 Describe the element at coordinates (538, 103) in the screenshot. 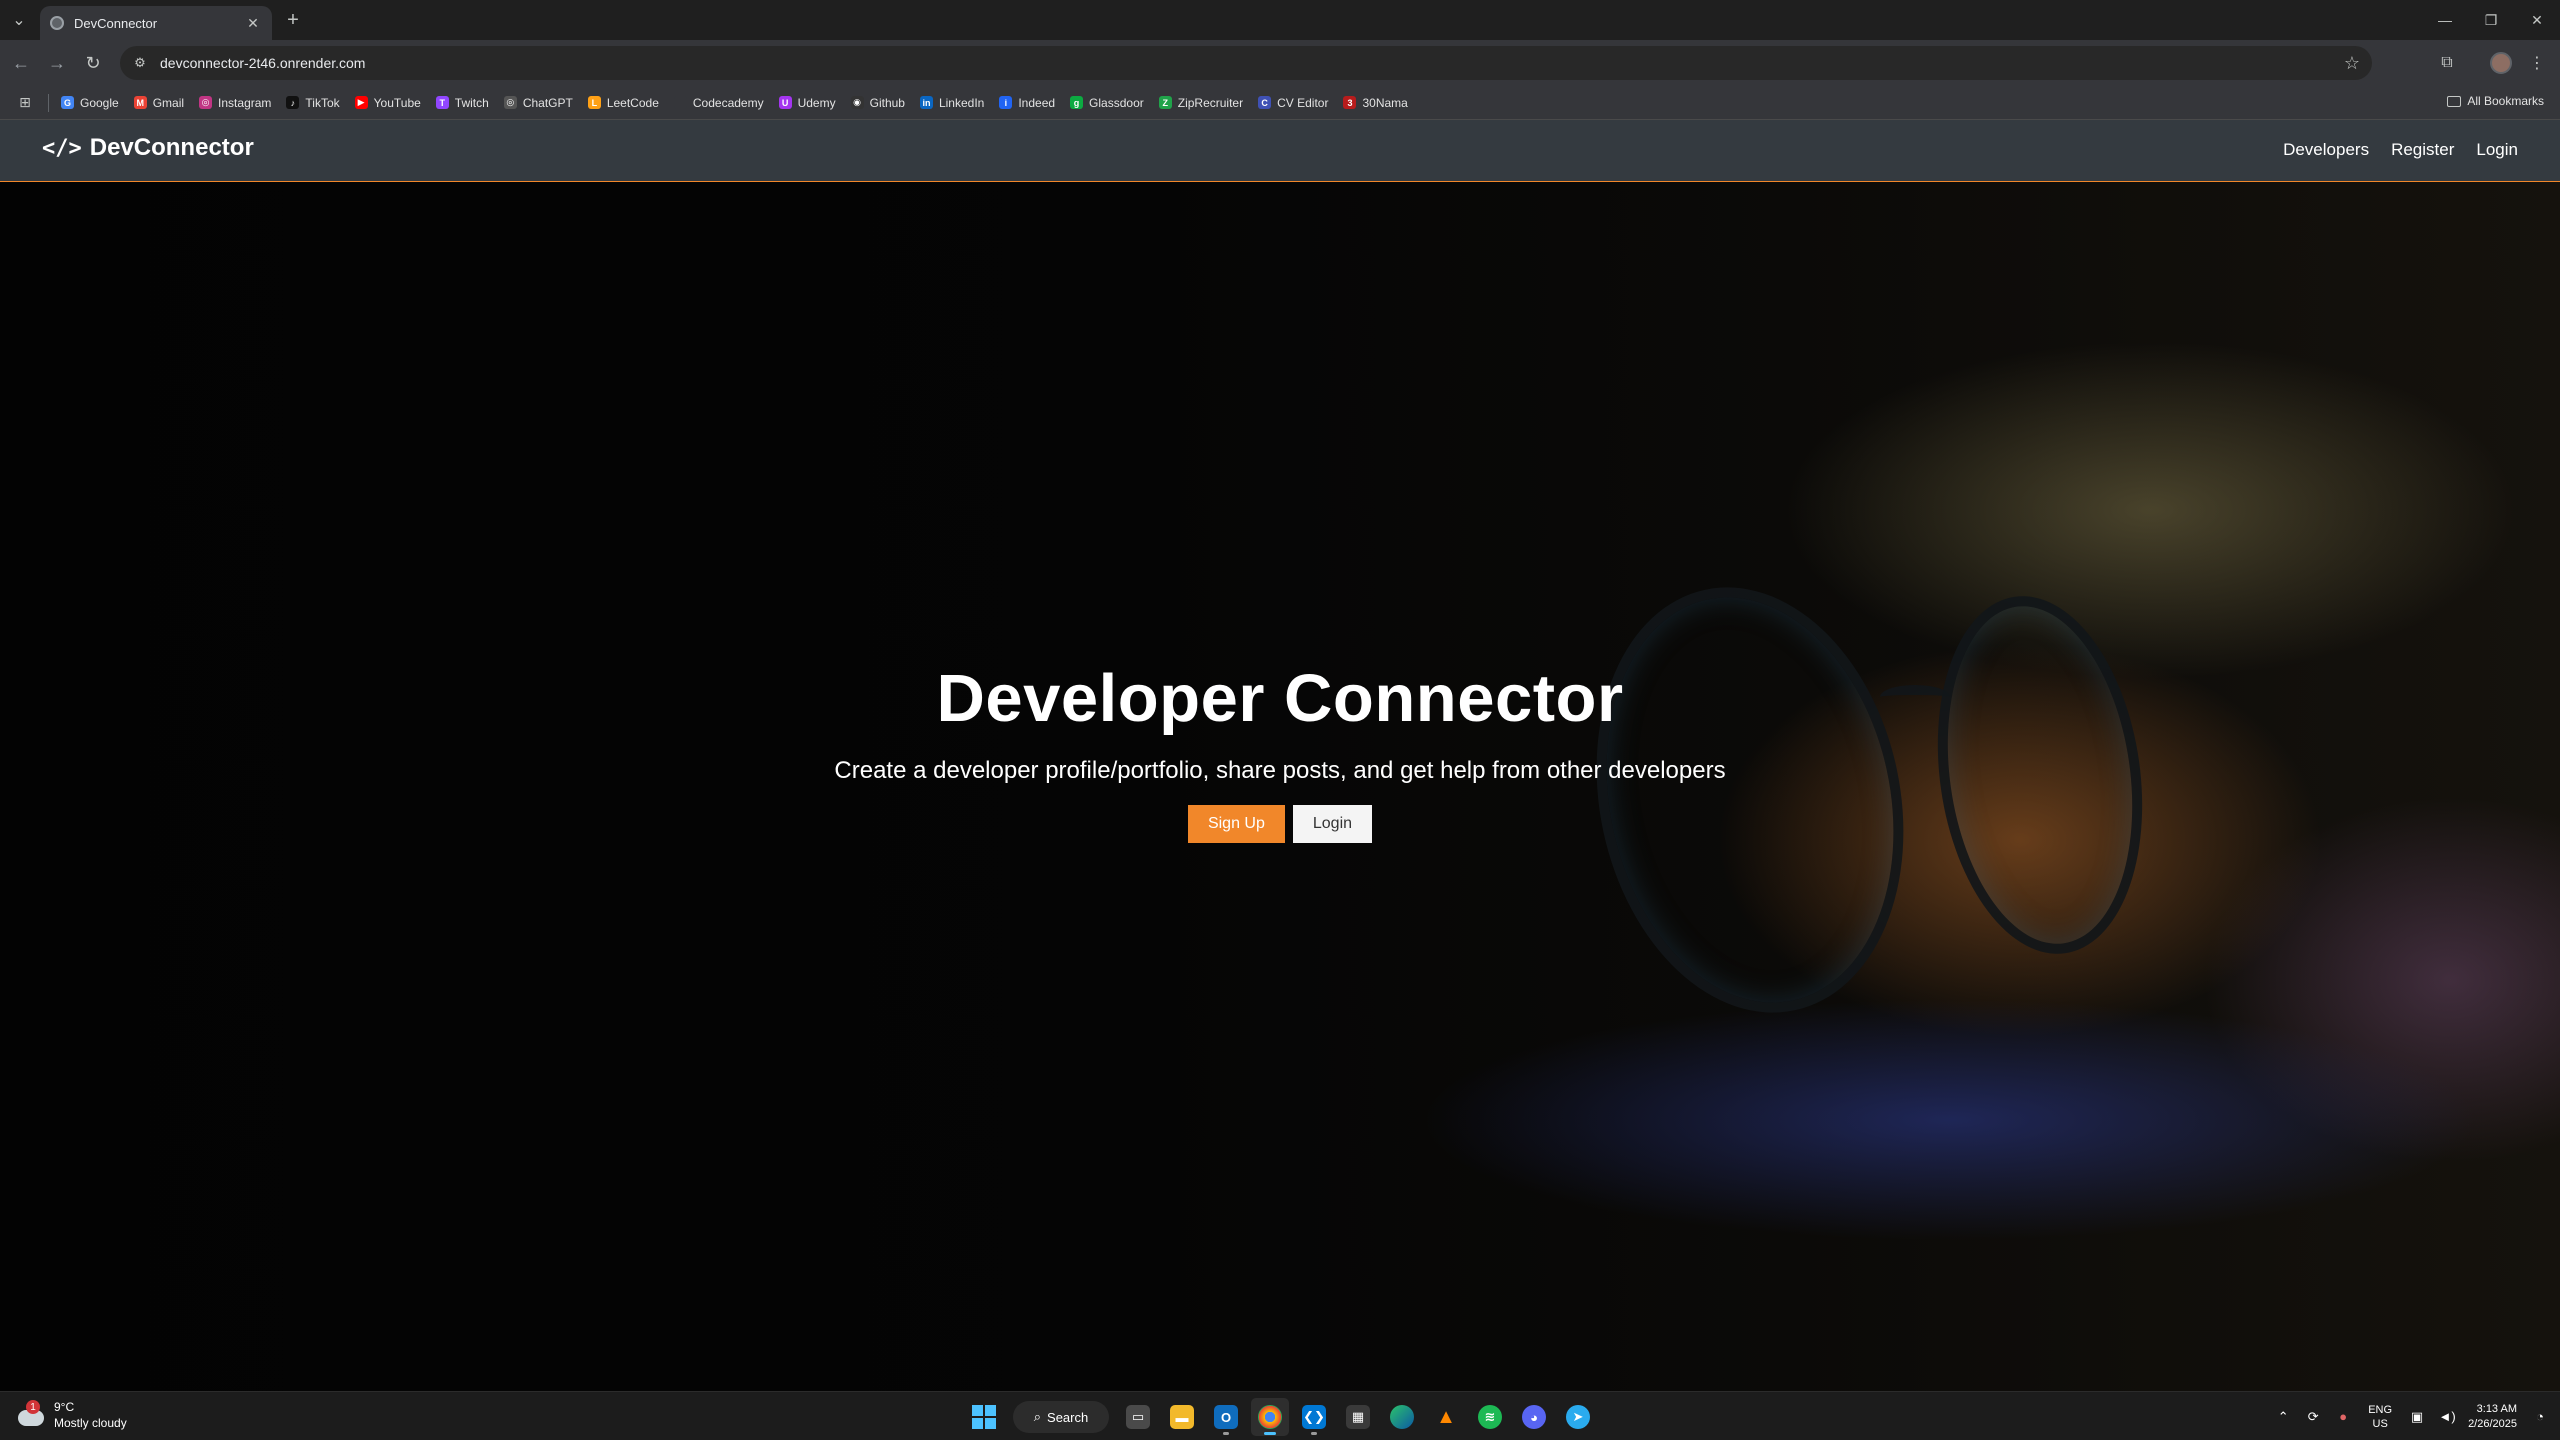

I see `bookmark-item: ◎ ChatGPT` at that location.